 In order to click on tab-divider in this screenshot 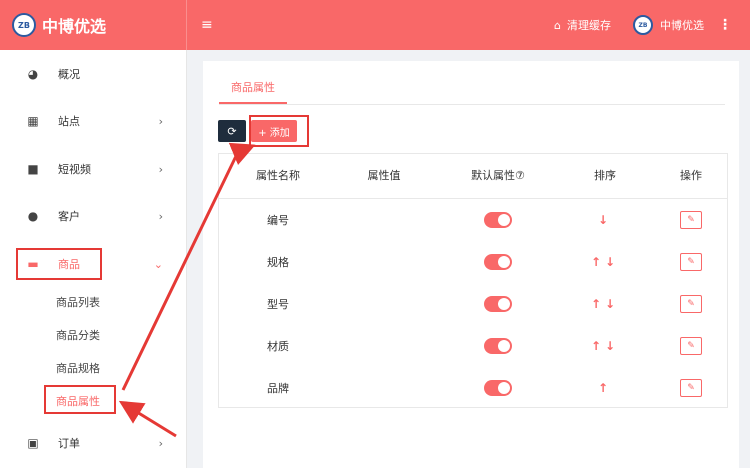, I will do `click(472, 104)`.